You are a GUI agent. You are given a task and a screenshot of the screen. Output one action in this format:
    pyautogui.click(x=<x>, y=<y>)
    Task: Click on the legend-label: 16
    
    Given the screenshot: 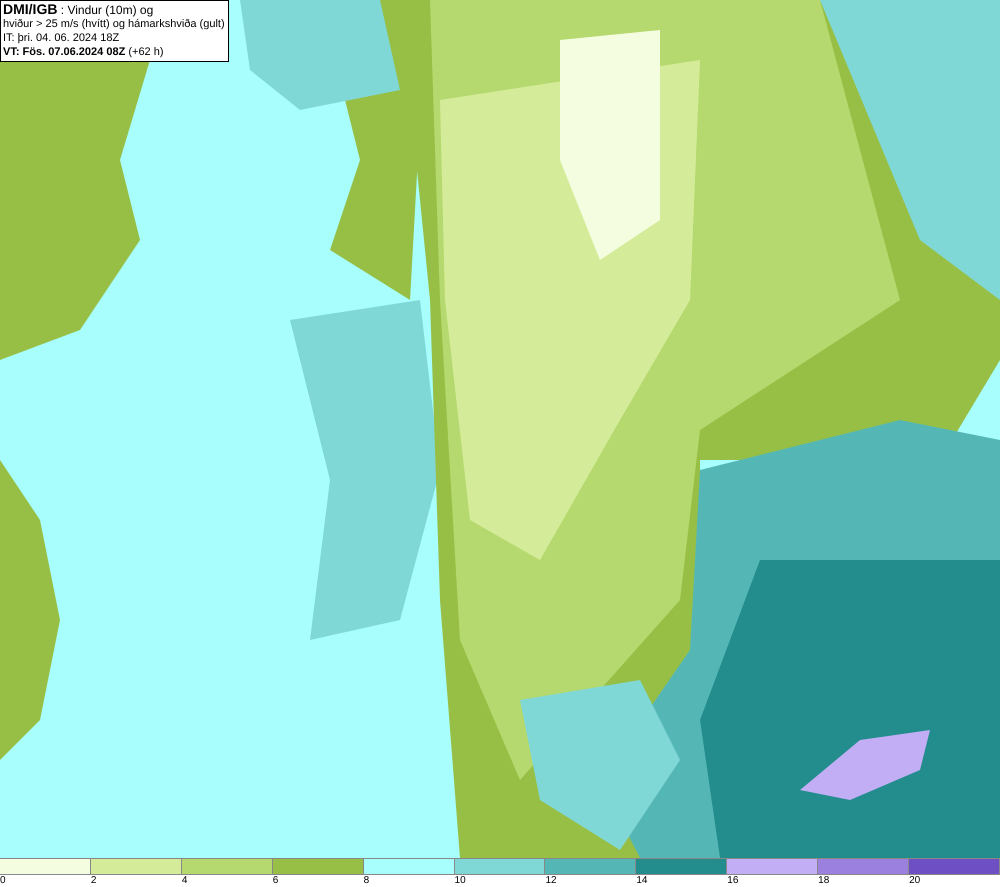 What is the action you would take?
    pyautogui.click(x=732, y=881)
    